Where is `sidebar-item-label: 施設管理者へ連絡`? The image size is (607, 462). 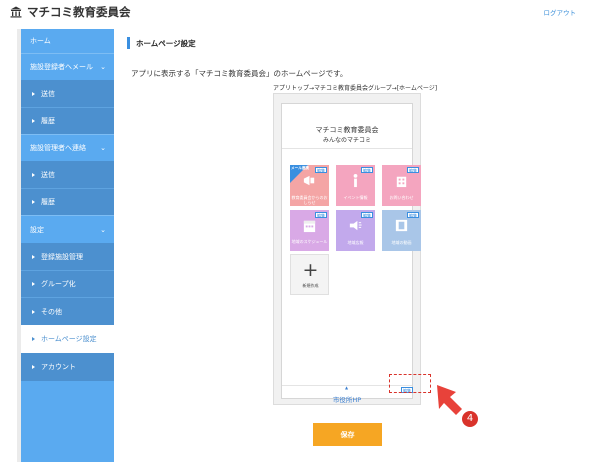
sidebar-item-label: 施設管理者へ連絡 is located at coordinates (58, 148).